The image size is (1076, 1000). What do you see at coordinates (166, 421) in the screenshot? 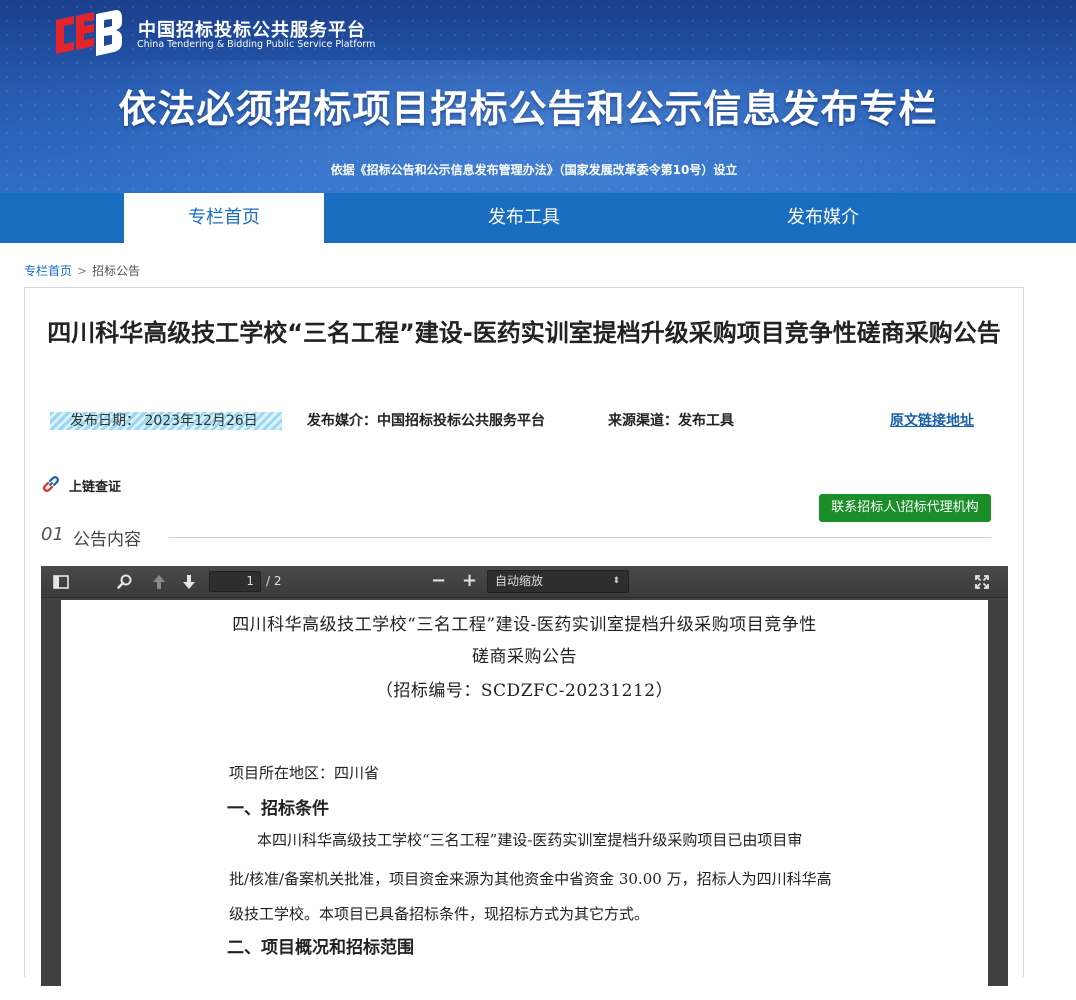
I see `publish-date: 发布日期： 2023年12月26日` at bounding box center [166, 421].